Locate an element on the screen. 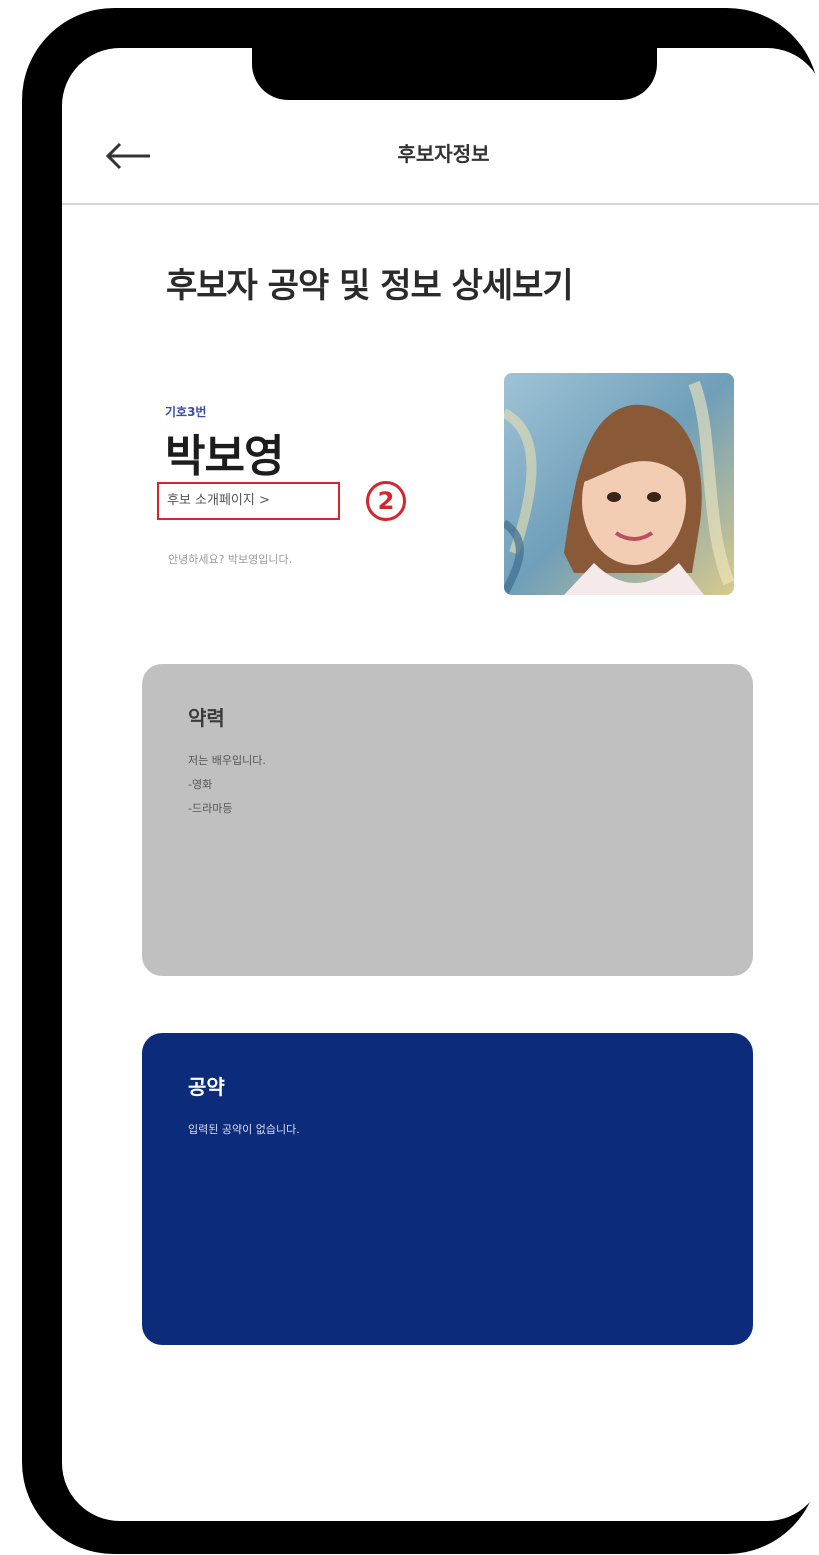  candidate-greeting: 안녕하세요? 박보영입니다. is located at coordinates (230, 559).